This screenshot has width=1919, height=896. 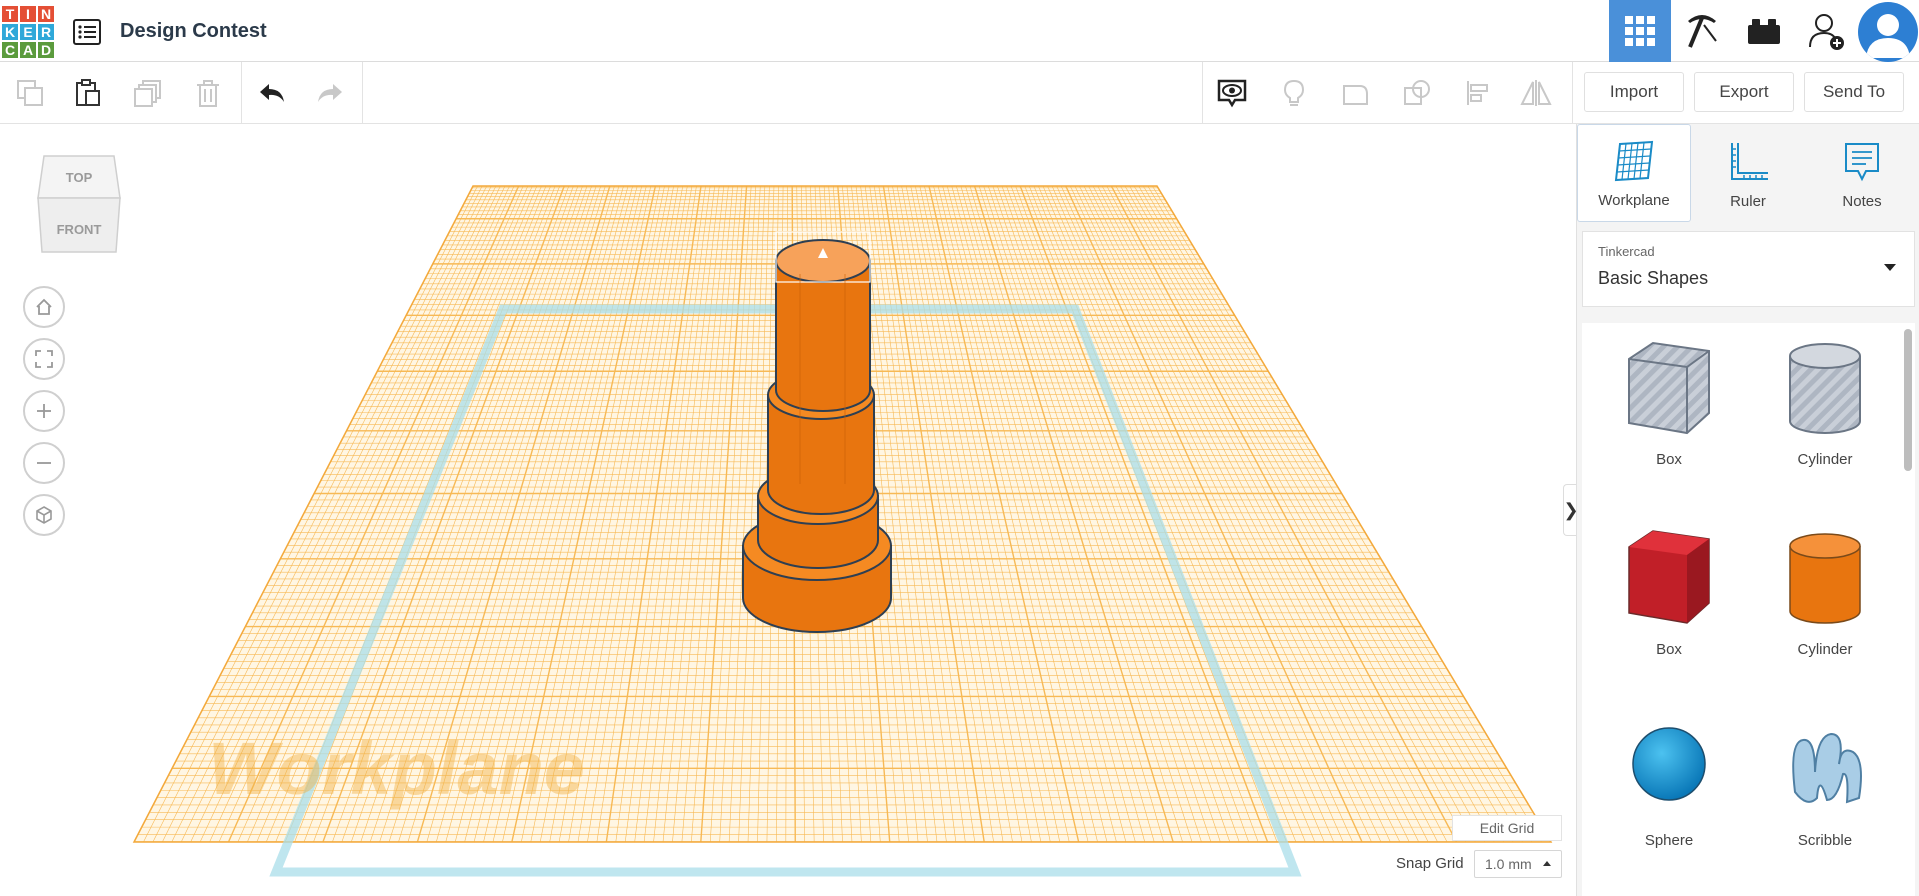 I want to click on align-icon, so click(x=1478, y=93).